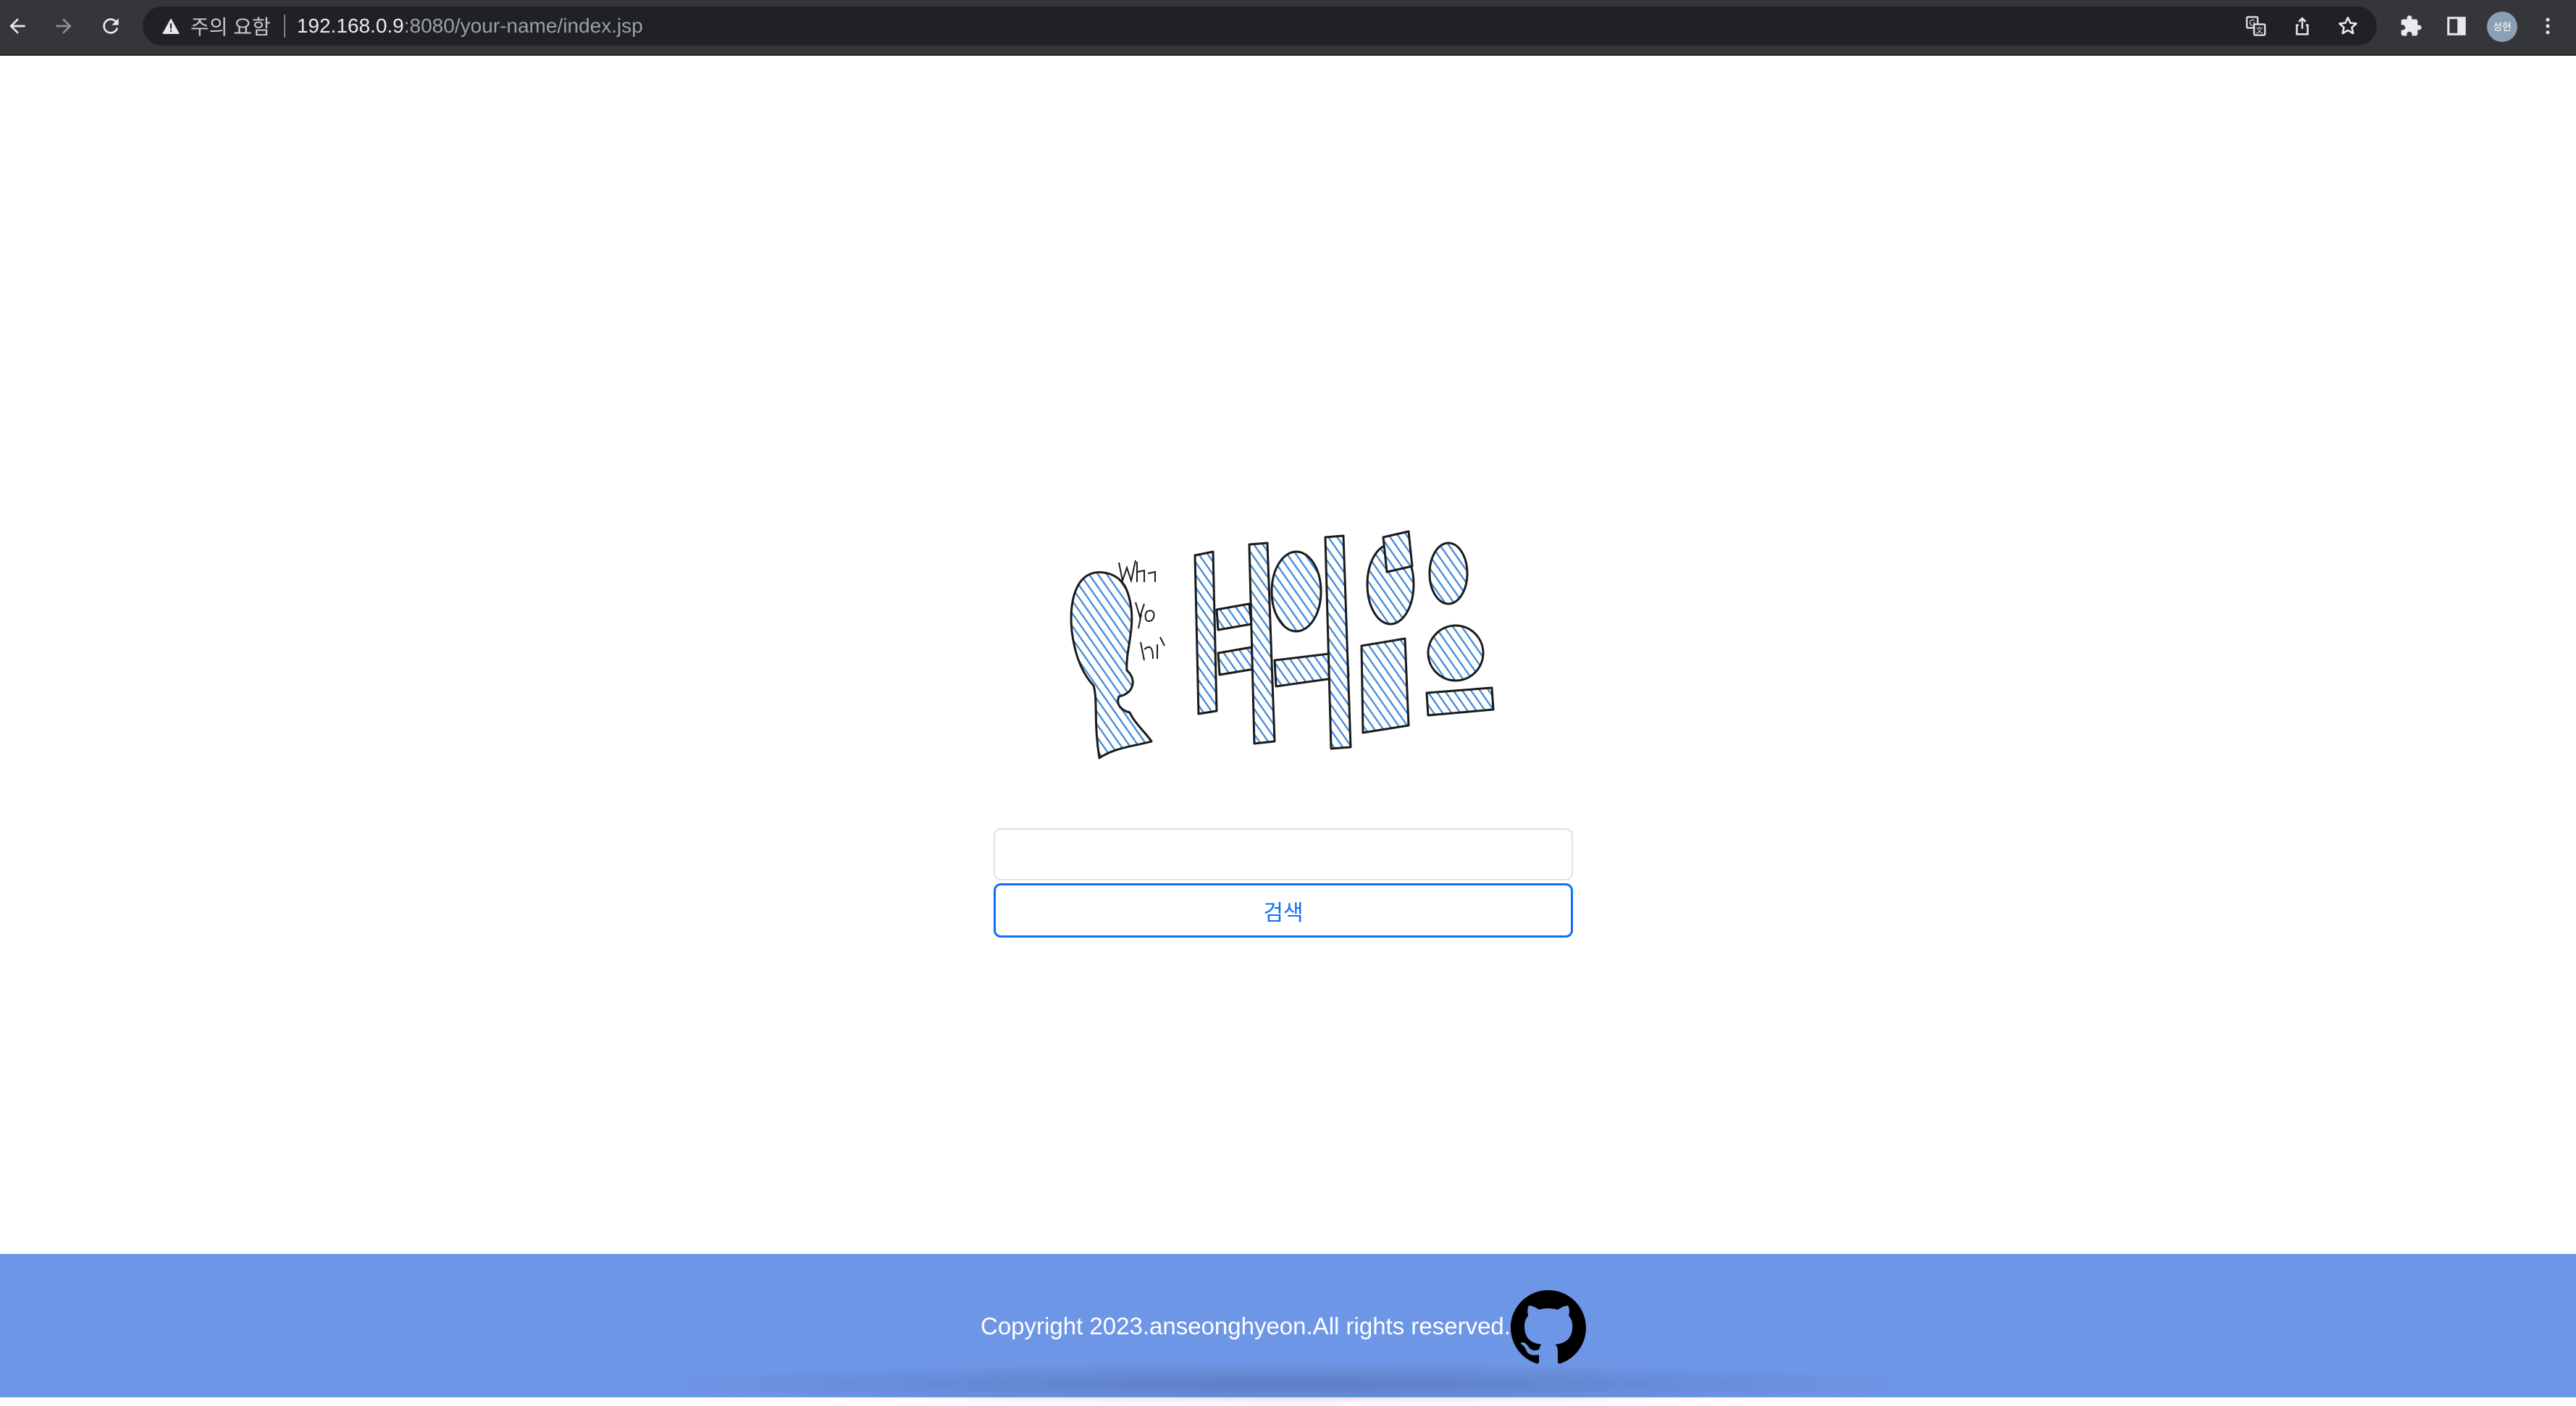  What do you see at coordinates (284, 26) in the screenshot?
I see `address-divider` at bounding box center [284, 26].